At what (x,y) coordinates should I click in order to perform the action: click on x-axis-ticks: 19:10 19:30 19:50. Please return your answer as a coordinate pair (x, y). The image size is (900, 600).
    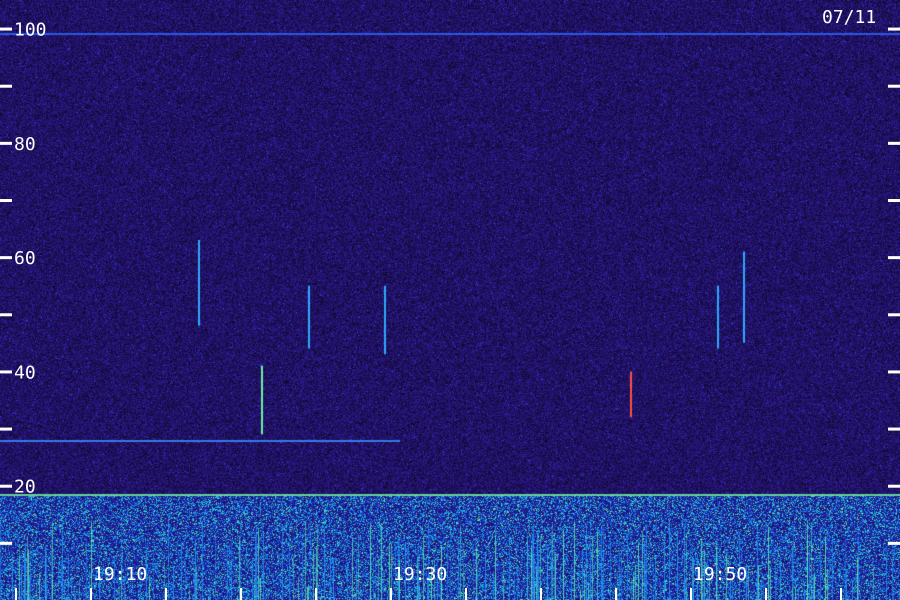
    Looking at the image, I should click on (428, 582).